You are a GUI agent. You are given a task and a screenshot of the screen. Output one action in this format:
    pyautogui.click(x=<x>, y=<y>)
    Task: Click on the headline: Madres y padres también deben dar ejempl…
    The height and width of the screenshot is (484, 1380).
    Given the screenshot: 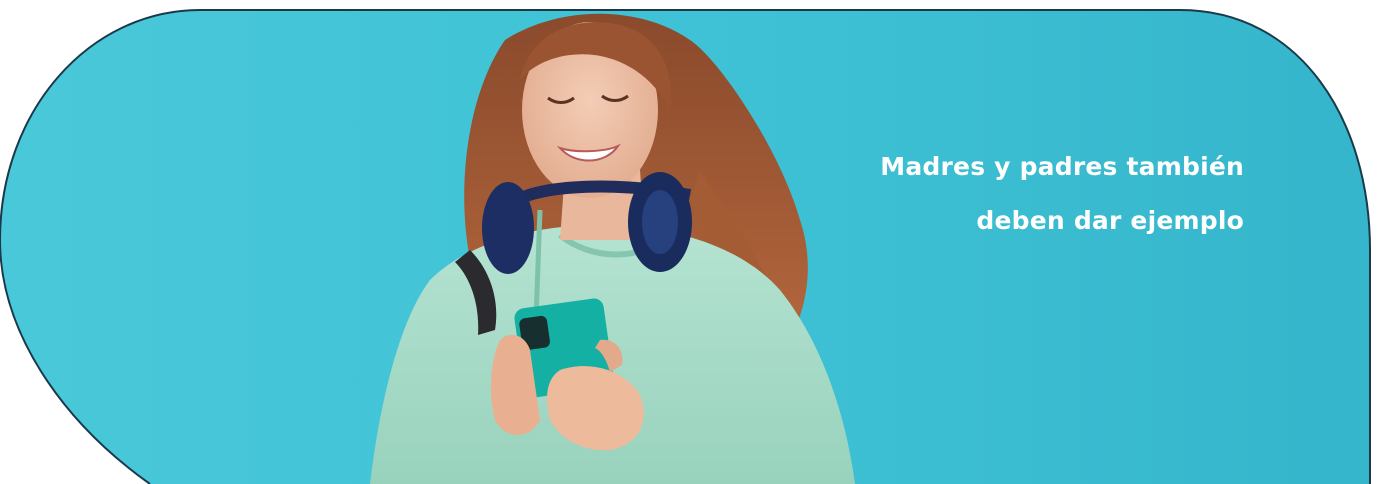 What is the action you would take?
    pyautogui.click(x=984, y=194)
    